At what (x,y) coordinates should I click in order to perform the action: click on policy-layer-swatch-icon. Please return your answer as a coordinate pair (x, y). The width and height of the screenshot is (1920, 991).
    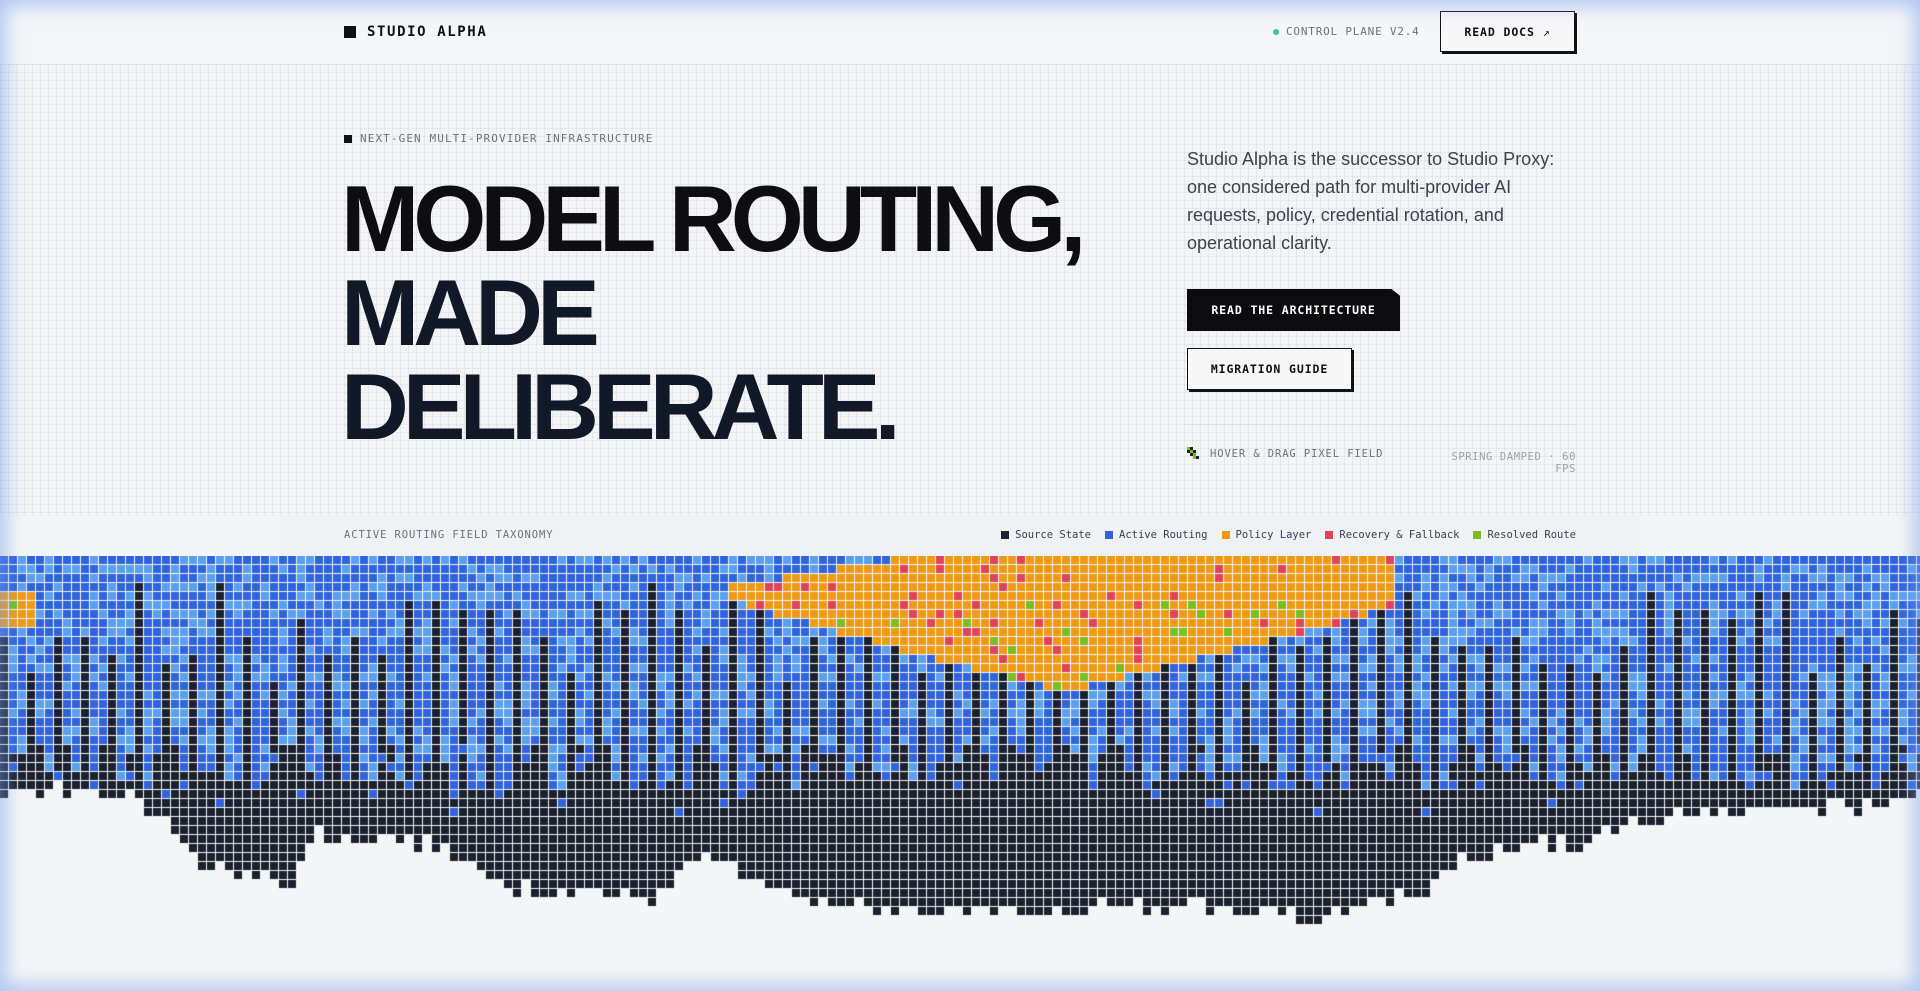
    Looking at the image, I should click on (1225, 535).